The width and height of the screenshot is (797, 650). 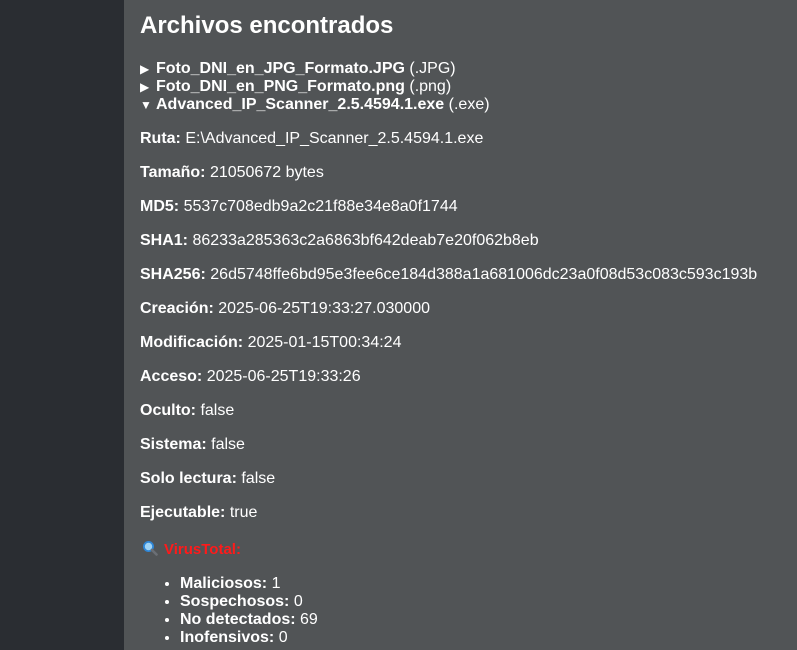 What do you see at coordinates (150, 548) in the screenshot?
I see `magnifier-icon` at bounding box center [150, 548].